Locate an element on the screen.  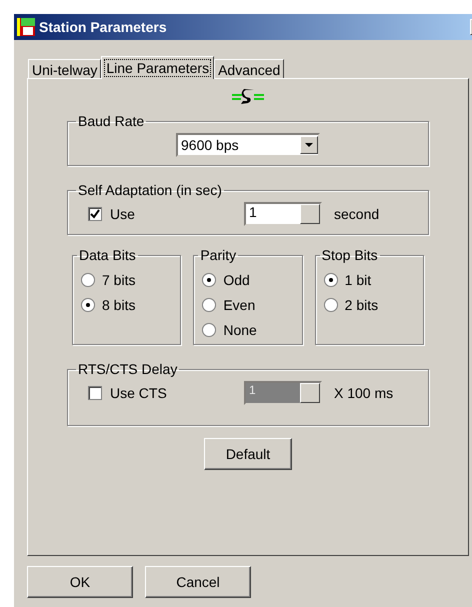
group-label: Self Adaptation (in sec) is located at coordinates (150, 190).